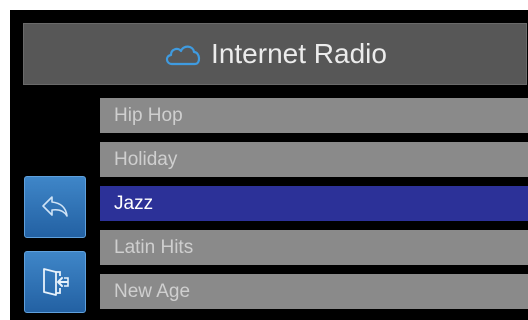  What do you see at coordinates (314, 203) in the screenshot?
I see `list-item-jazz: Jazz` at bounding box center [314, 203].